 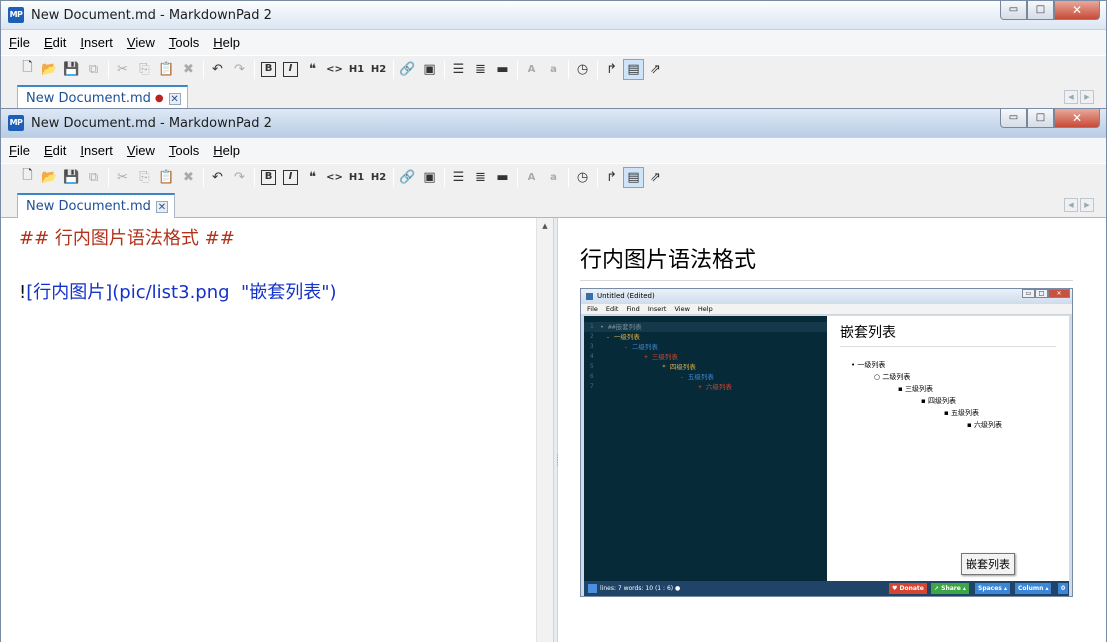 I want to click on tab-new-document: New Document.md ✕, so click(x=96, y=205).